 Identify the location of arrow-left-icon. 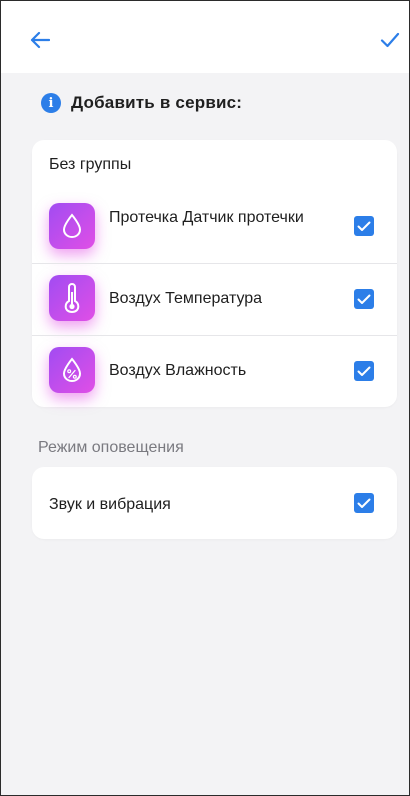
(40, 40).